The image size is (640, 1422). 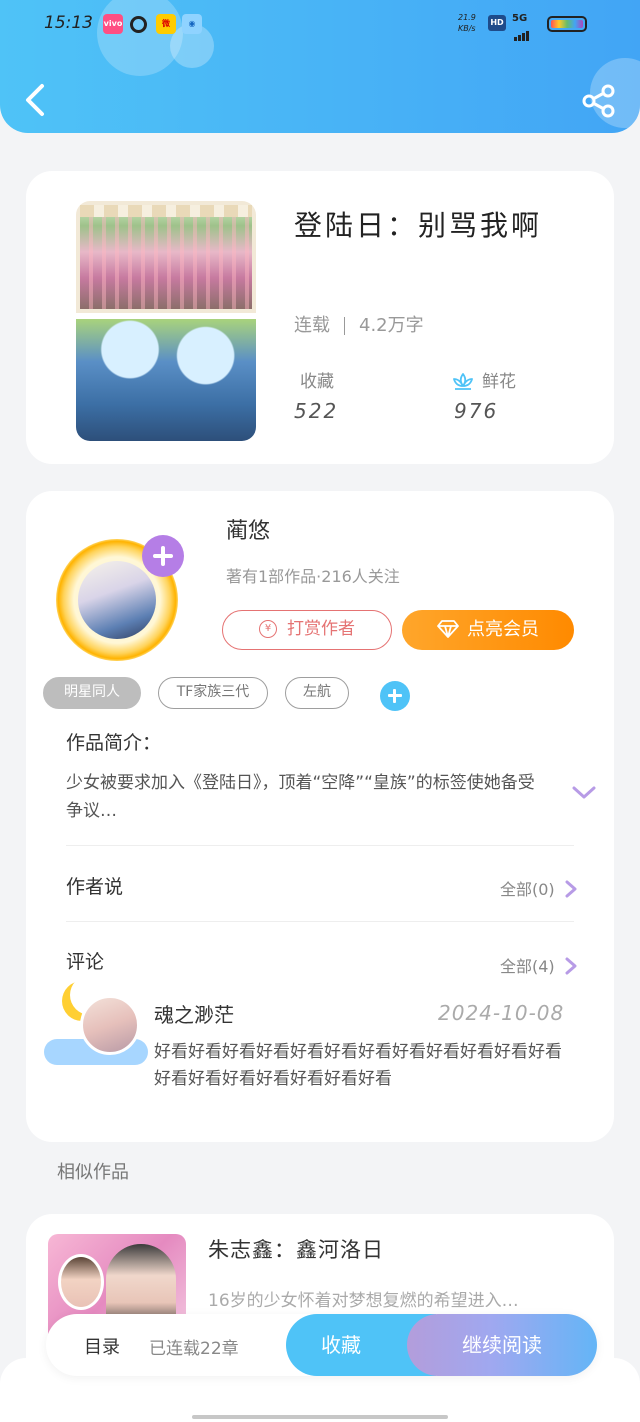 I want to click on cover-figure, so click(x=81, y=1282).